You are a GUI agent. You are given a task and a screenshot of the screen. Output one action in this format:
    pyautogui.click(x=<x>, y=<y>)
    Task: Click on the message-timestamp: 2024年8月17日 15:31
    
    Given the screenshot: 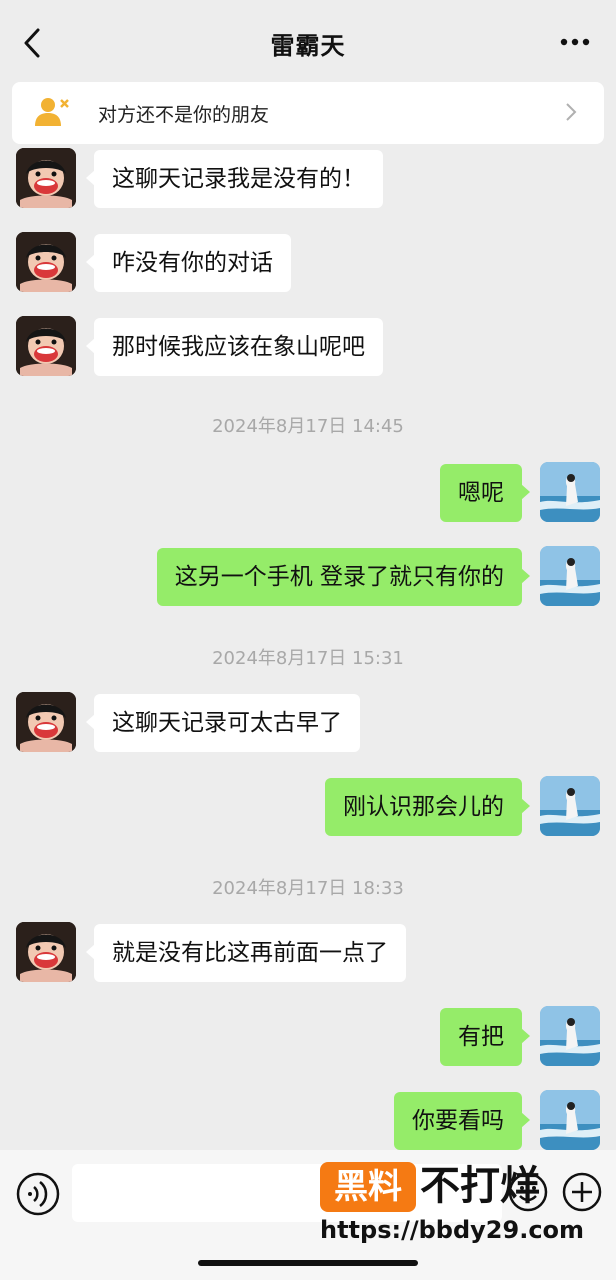 What is the action you would take?
    pyautogui.click(x=308, y=658)
    